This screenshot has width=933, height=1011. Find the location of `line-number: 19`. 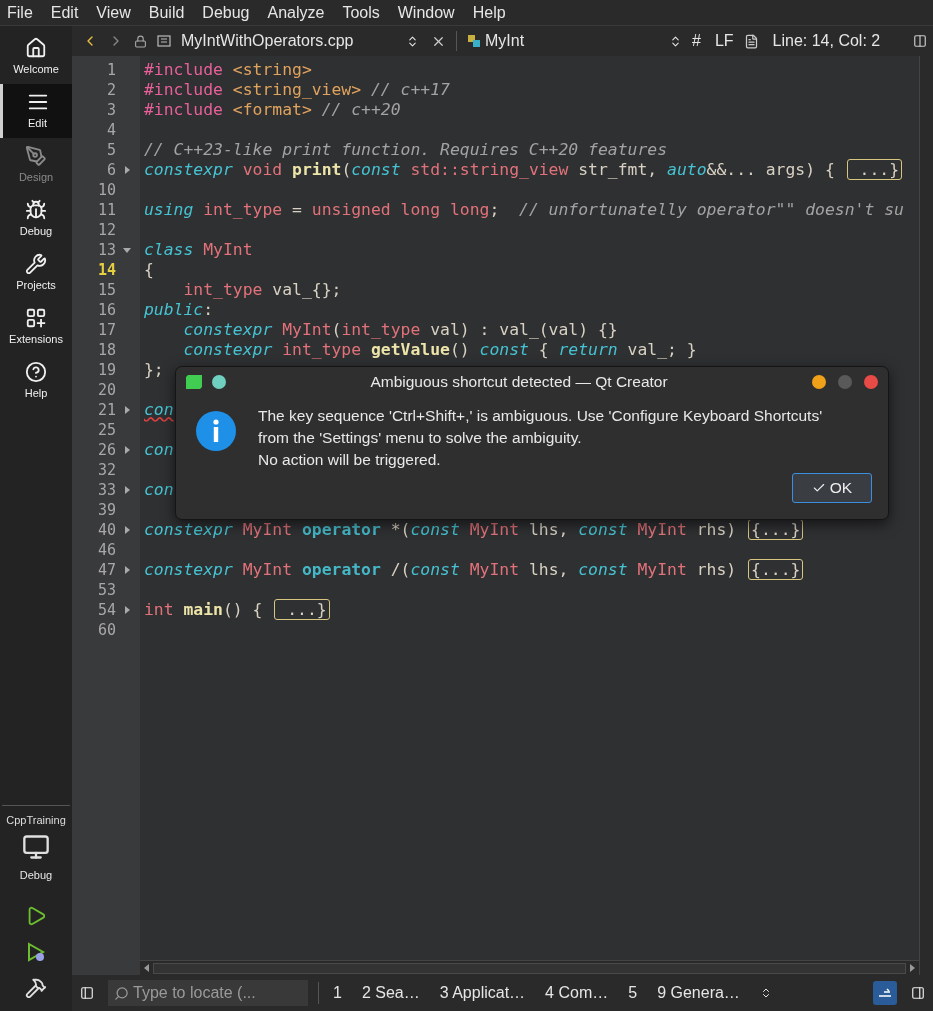

line-number: 19 is located at coordinates (106, 370).